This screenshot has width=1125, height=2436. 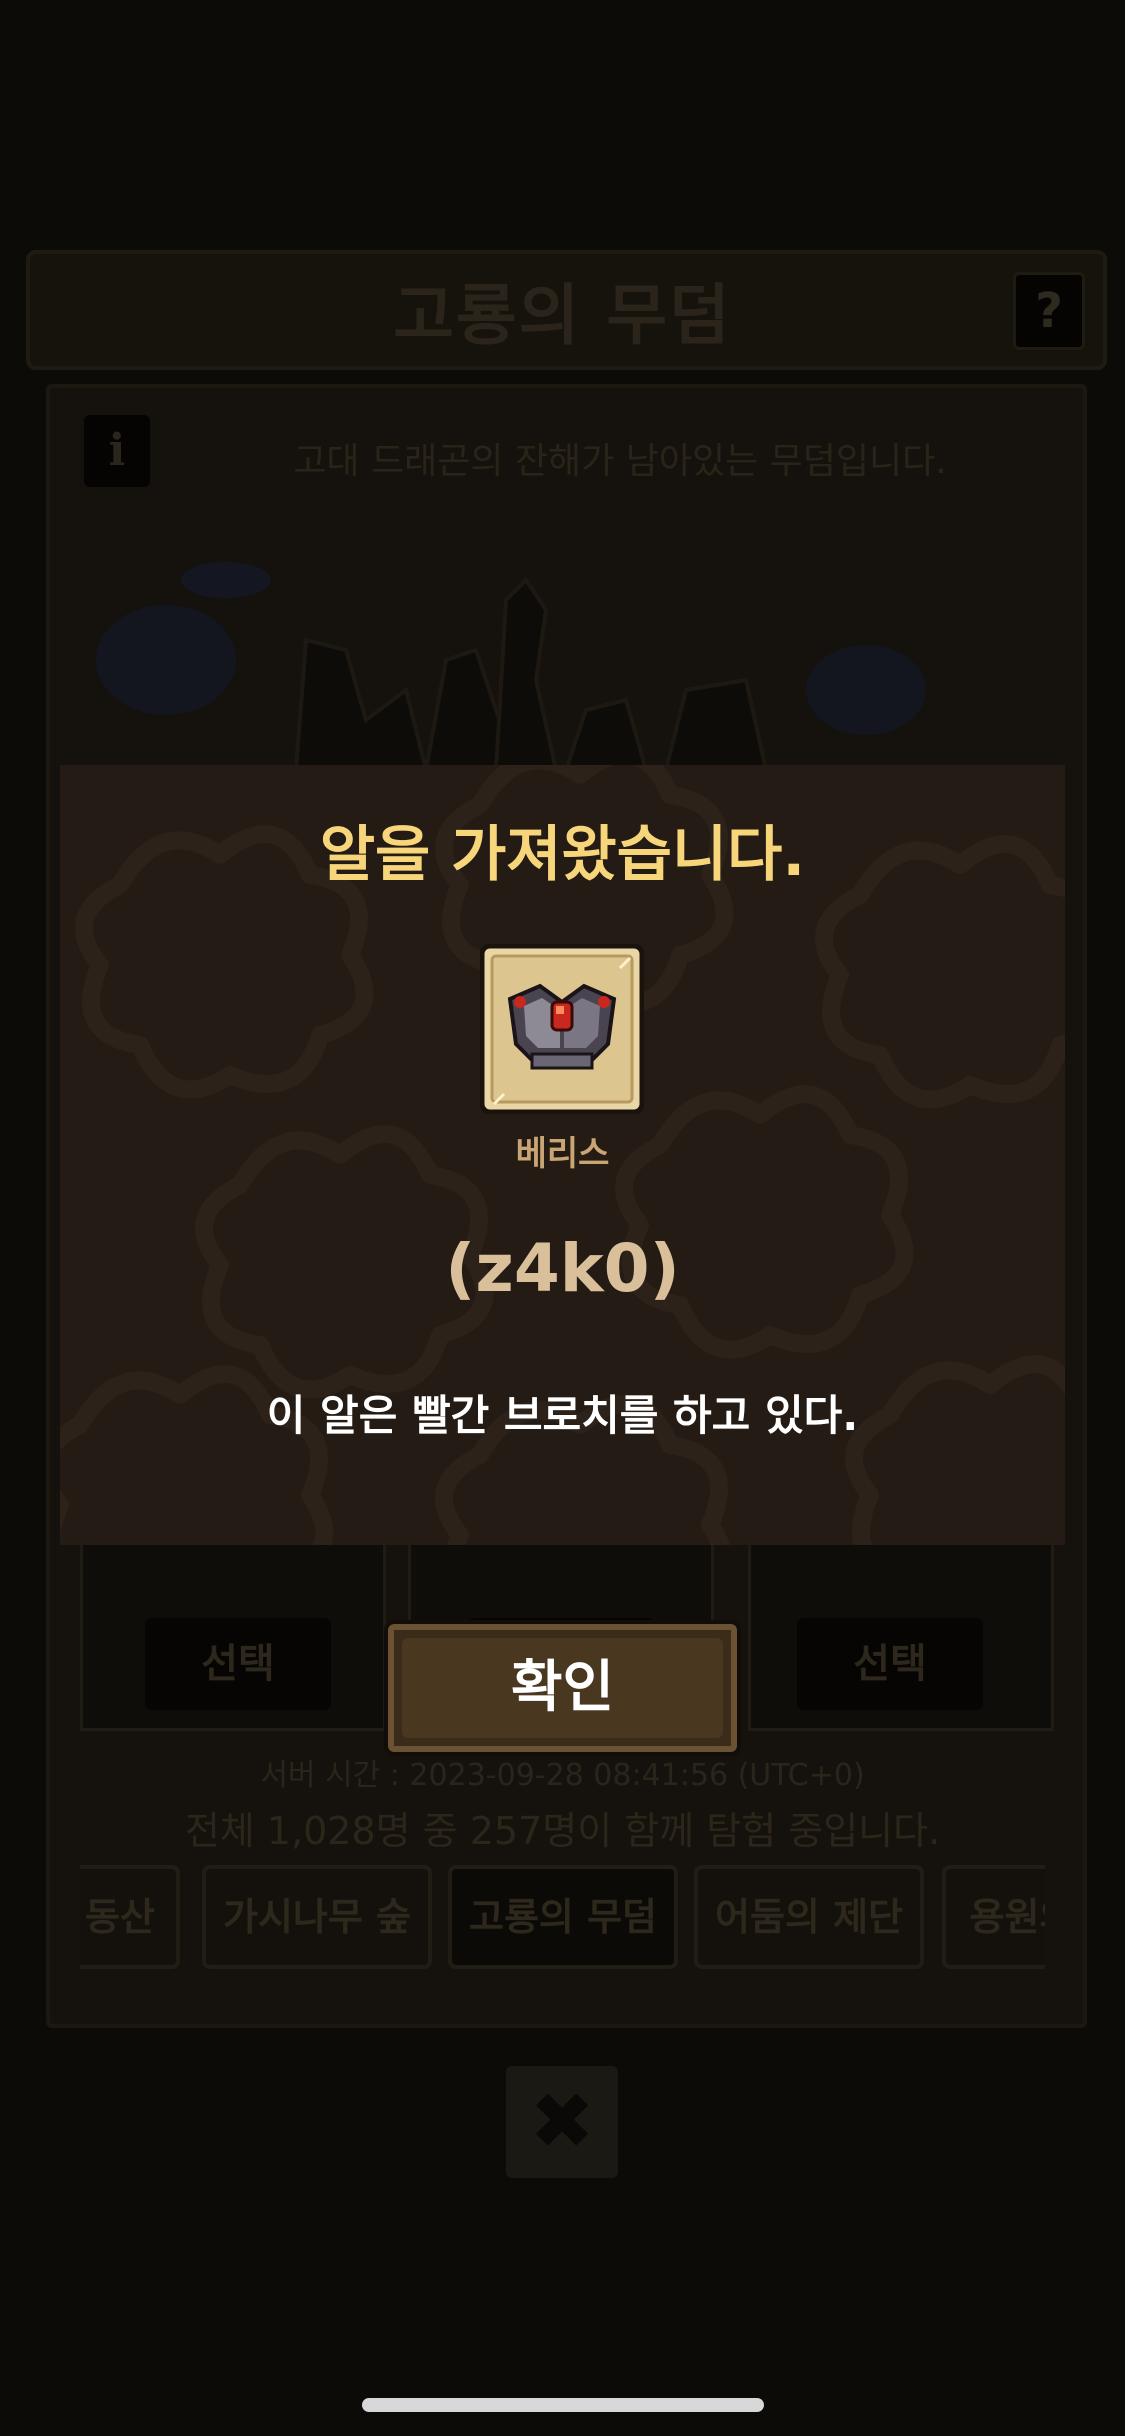 I want to click on confirm-button: 확인, so click(x=562, y=1688).